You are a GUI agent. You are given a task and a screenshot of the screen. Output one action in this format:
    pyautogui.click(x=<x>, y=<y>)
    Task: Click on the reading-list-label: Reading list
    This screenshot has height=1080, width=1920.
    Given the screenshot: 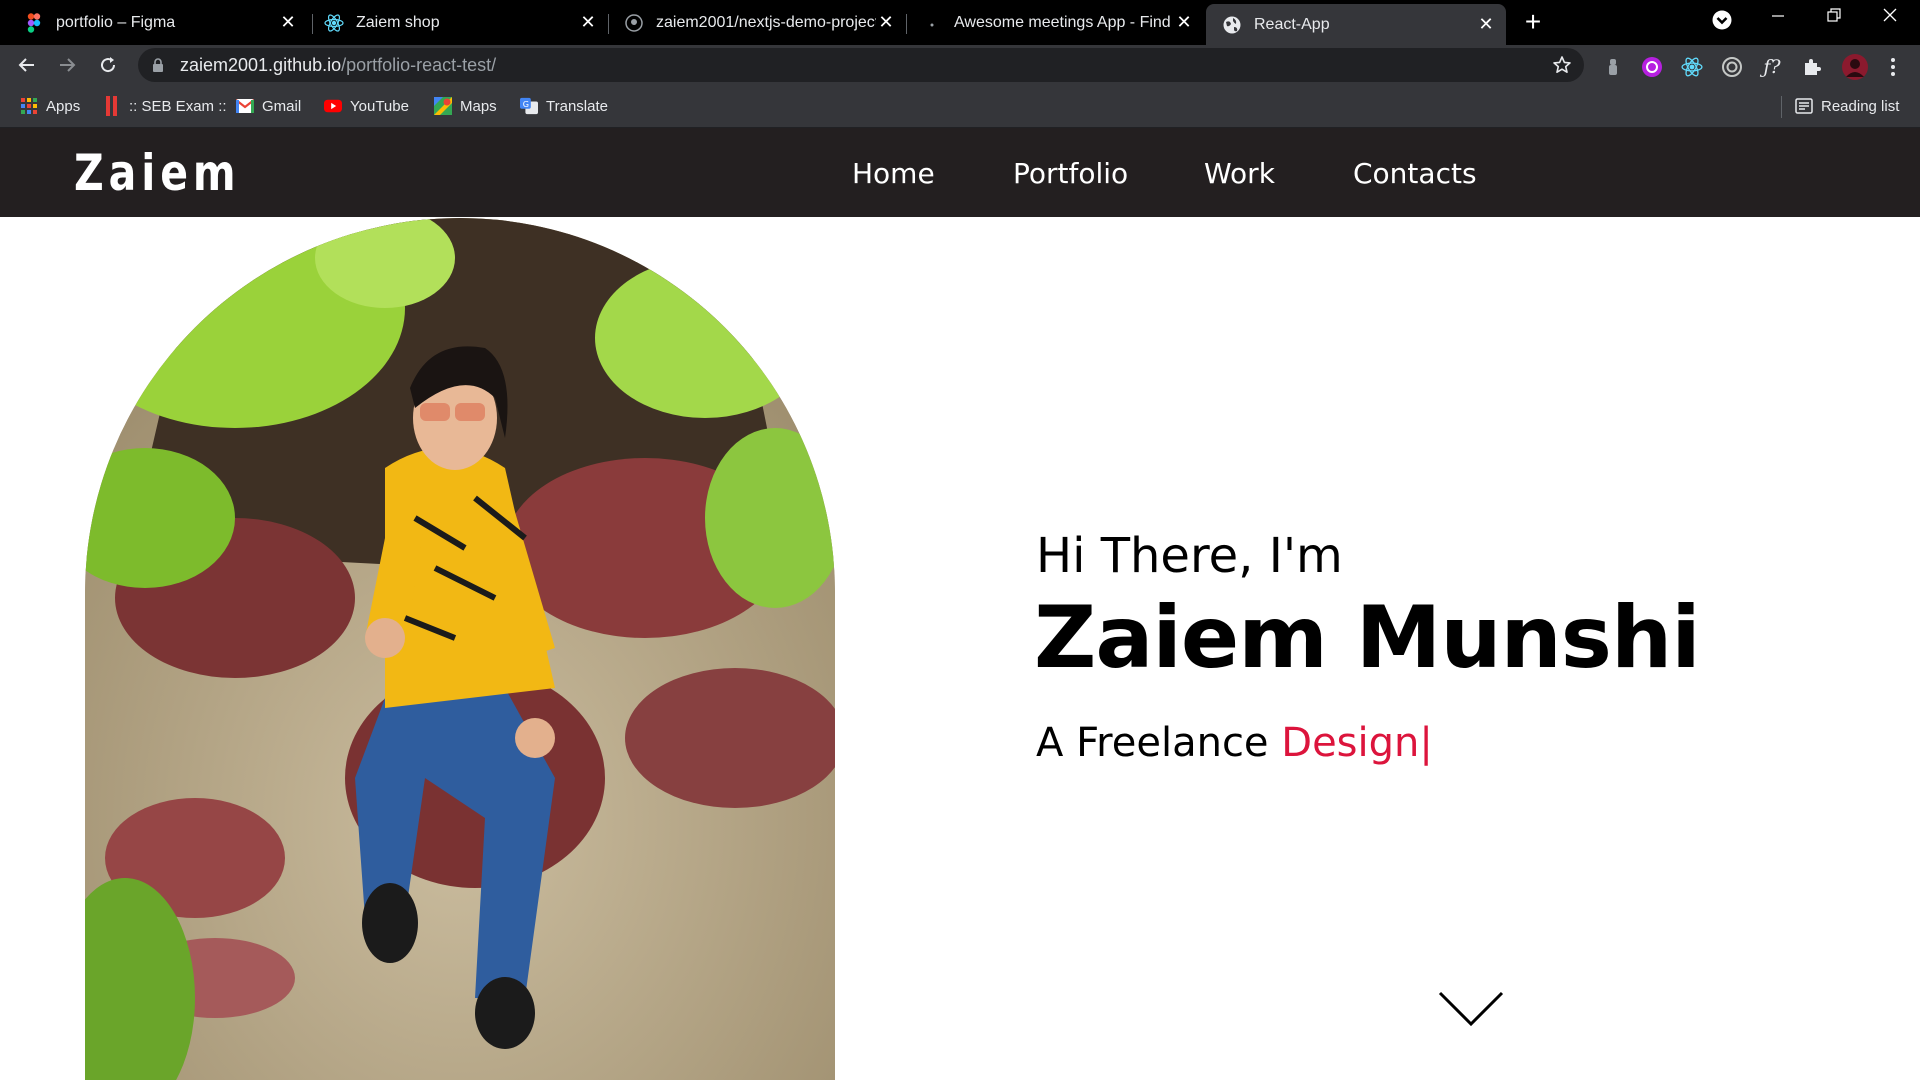 What is the action you would take?
    pyautogui.click(x=1860, y=106)
    